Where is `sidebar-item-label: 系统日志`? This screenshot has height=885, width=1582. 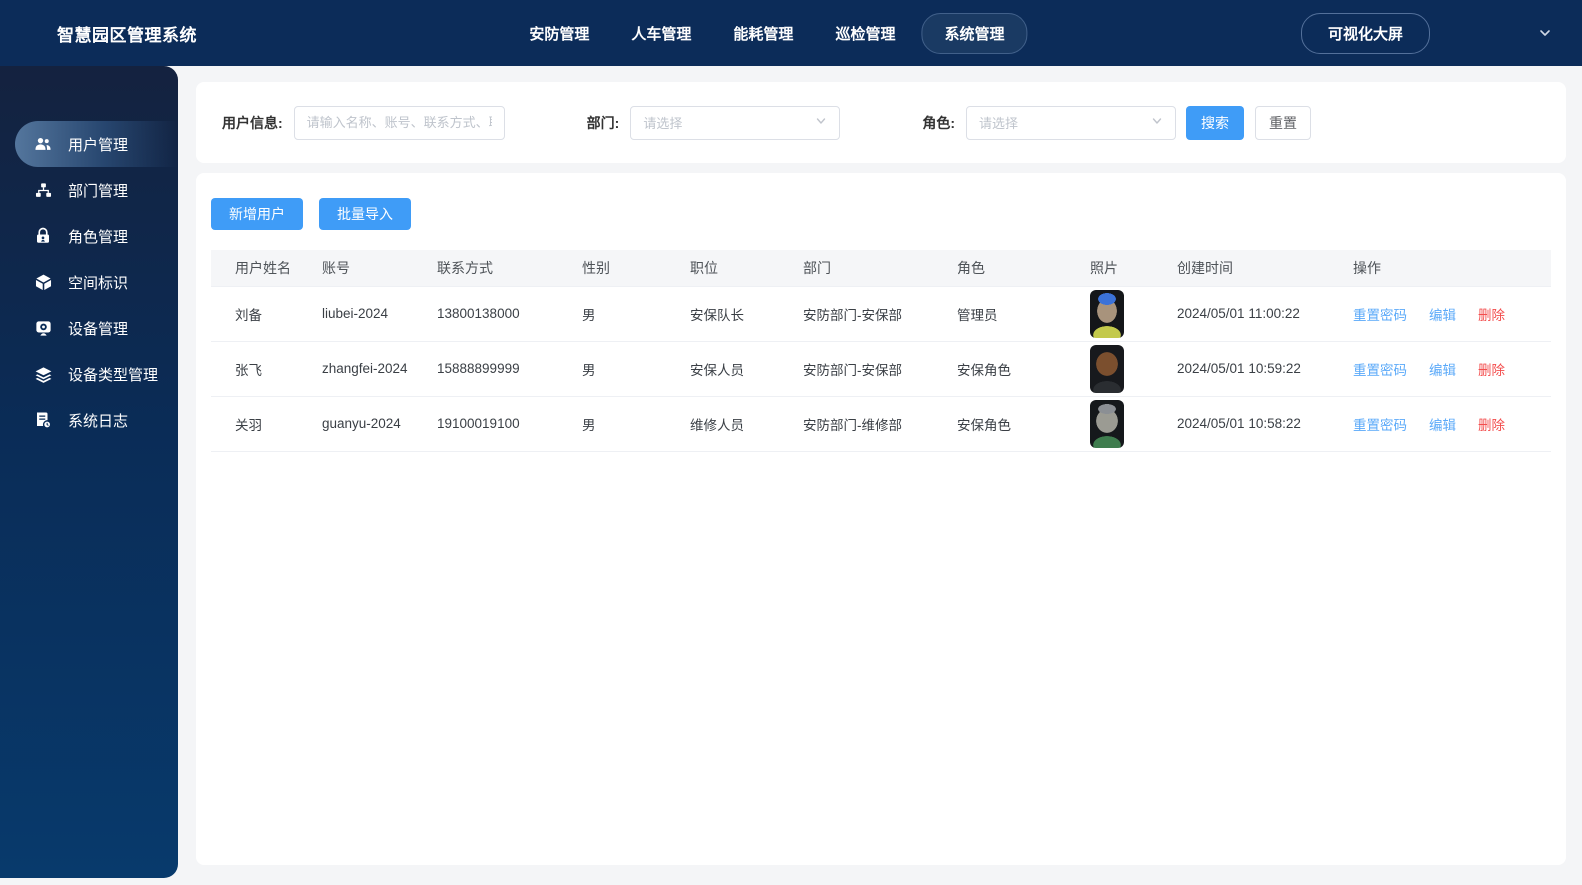 sidebar-item-label: 系统日志 is located at coordinates (98, 421).